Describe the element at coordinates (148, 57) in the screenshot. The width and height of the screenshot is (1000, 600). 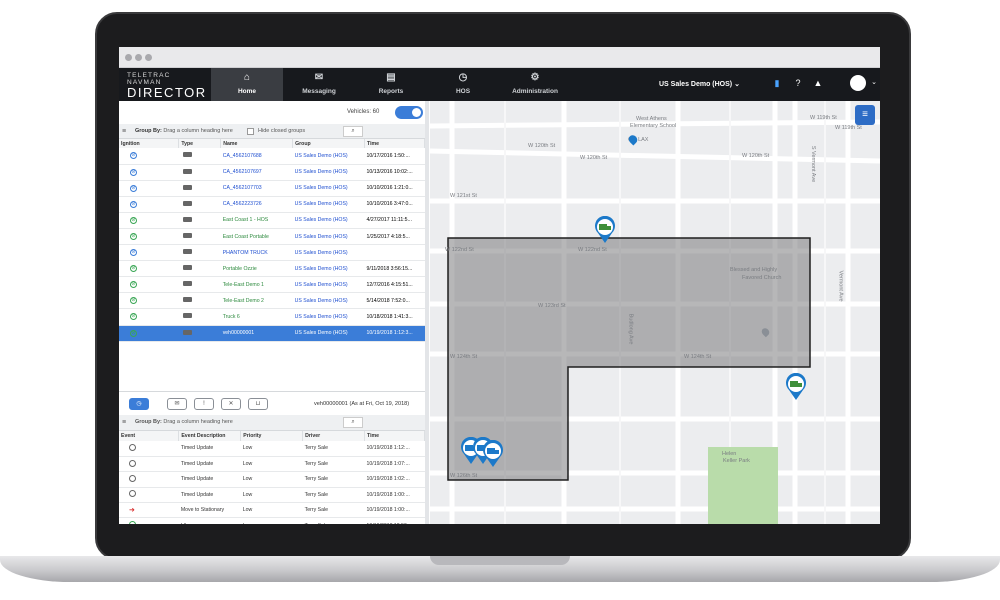
I see `window-maximize-dot` at that location.